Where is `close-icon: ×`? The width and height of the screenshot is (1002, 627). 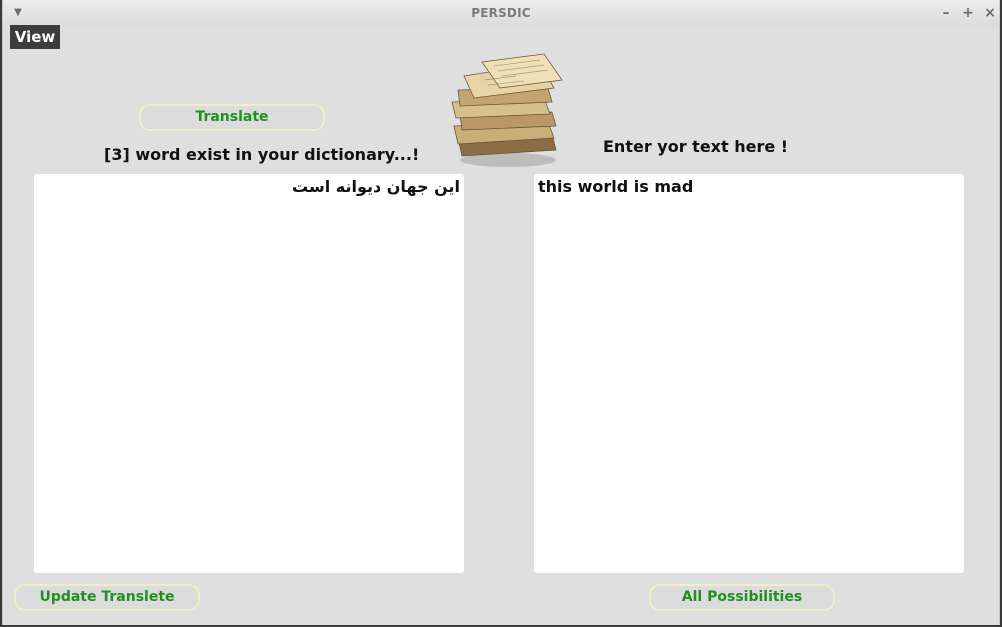
close-icon: × is located at coordinates (990, 13).